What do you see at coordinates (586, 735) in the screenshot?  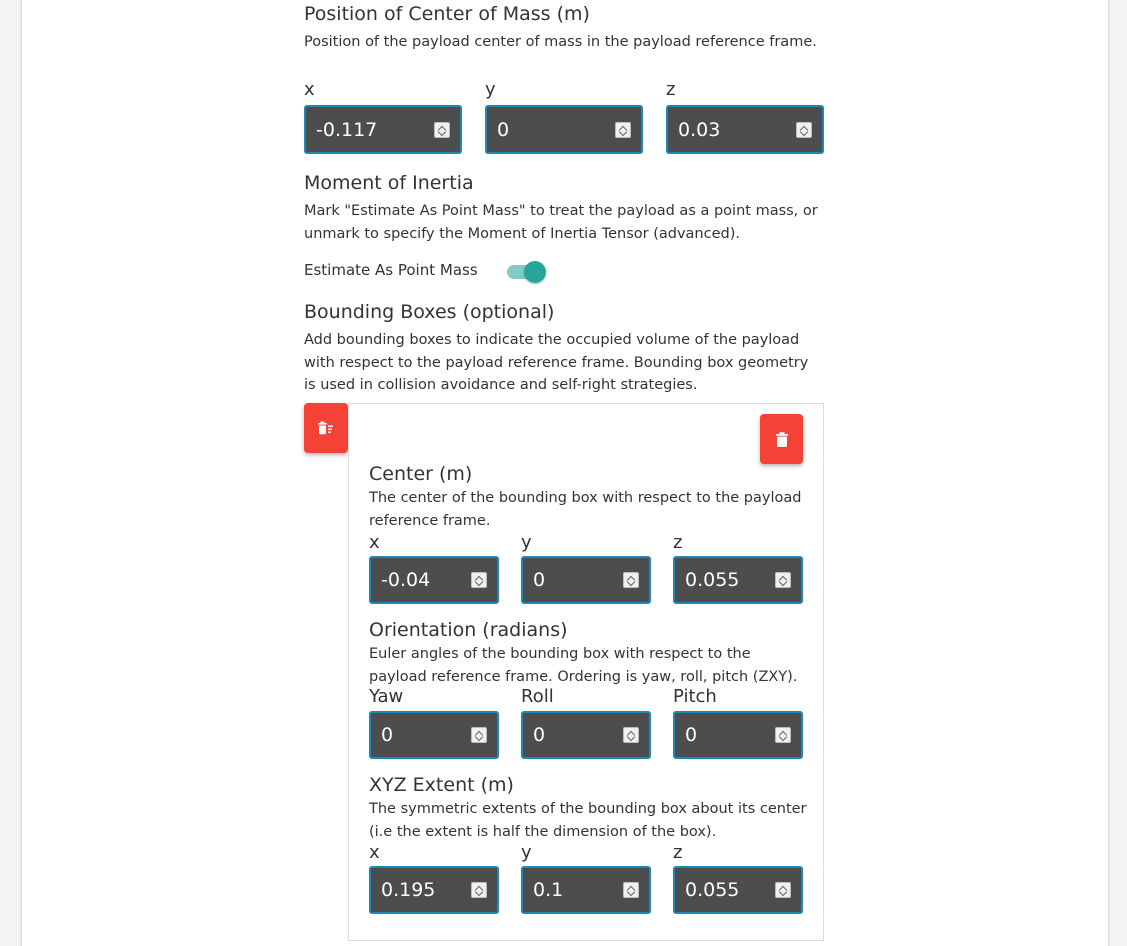 I see `roll-input: 0` at bounding box center [586, 735].